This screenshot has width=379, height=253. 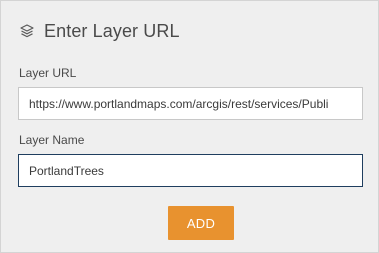 I want to click on panel-header: Enter Layer URL, so click(x=99, y=31).